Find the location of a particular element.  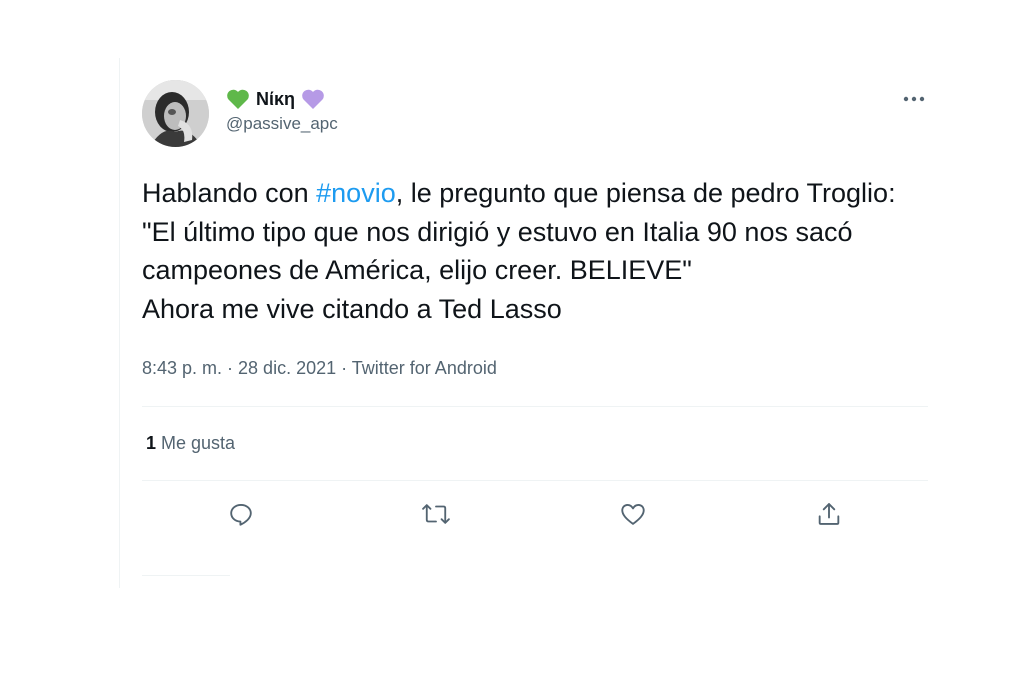

action-bar is located at coordinates (535, 514).